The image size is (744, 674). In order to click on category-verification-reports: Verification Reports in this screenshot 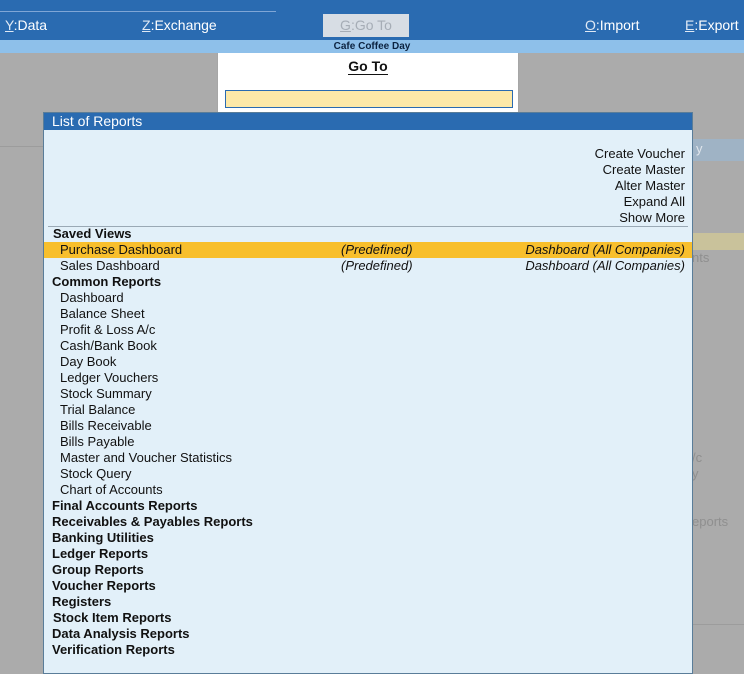, I will do `click(113, 650)`.